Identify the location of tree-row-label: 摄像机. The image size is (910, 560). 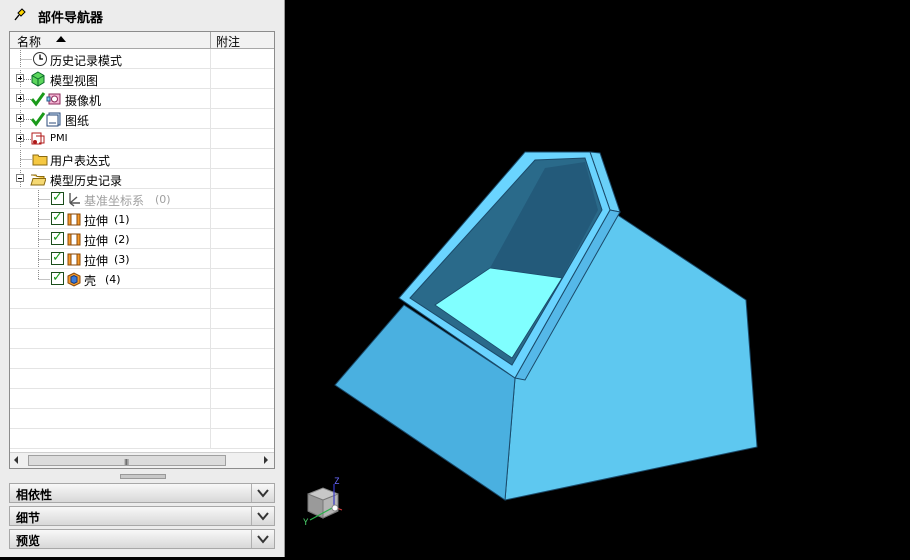
(83, 101).